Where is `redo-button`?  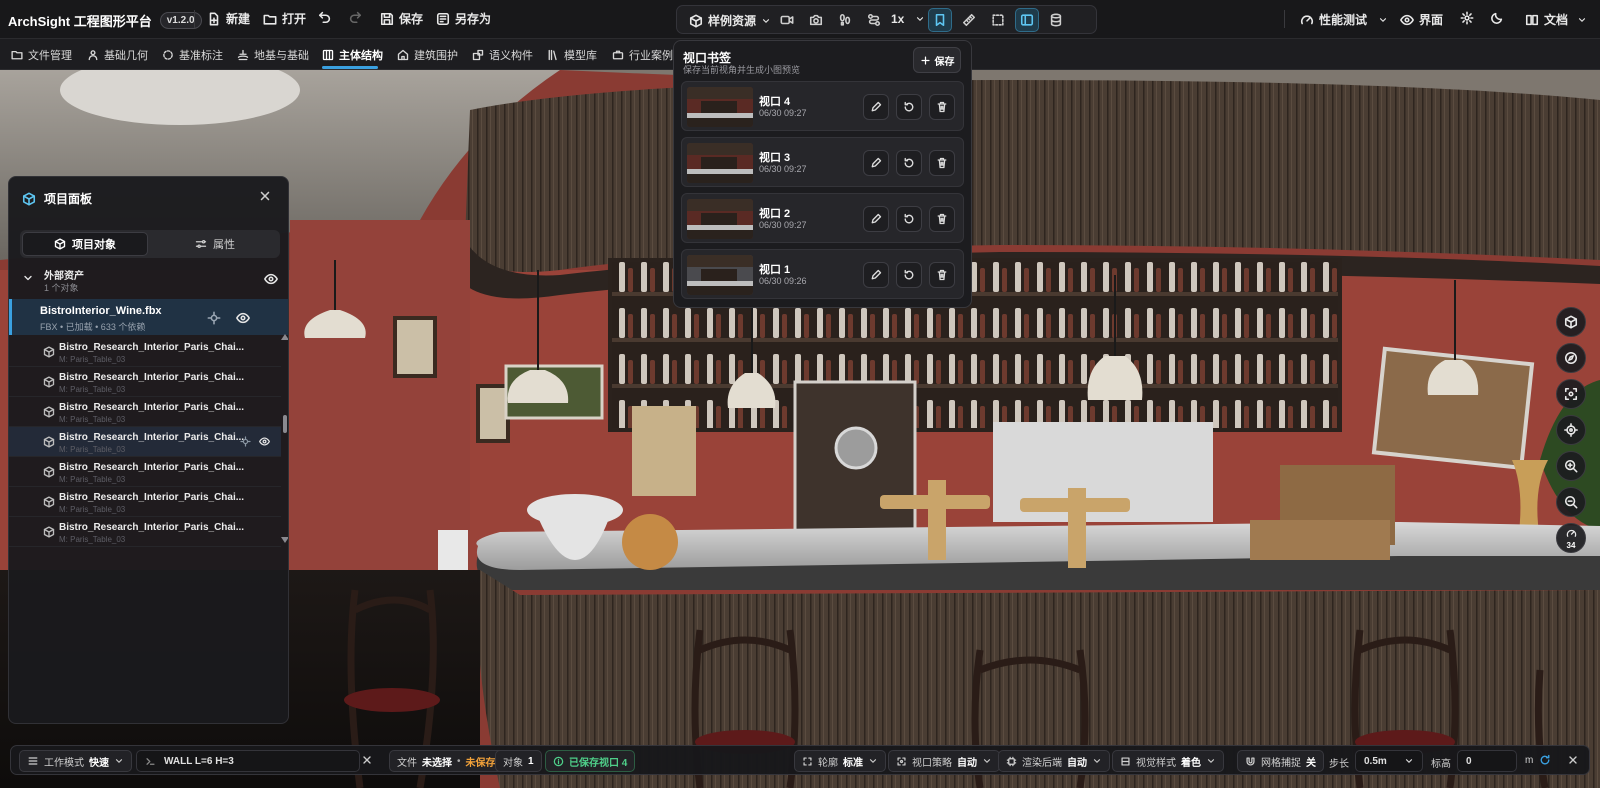
redo-button is located at coordinates (355, 17).